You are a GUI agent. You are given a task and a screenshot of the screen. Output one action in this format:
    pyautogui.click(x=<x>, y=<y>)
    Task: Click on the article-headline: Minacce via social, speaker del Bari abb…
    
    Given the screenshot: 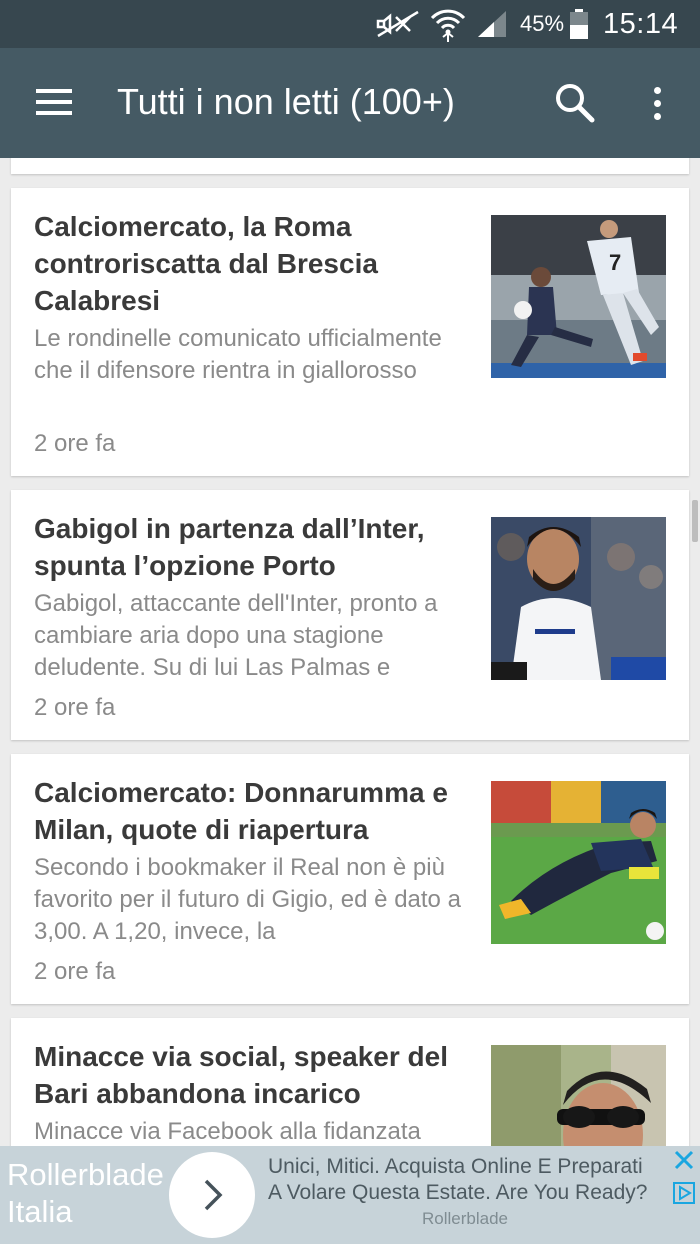 What is the action you would take?
    pyautogui.click(x=241, y=1075)
    